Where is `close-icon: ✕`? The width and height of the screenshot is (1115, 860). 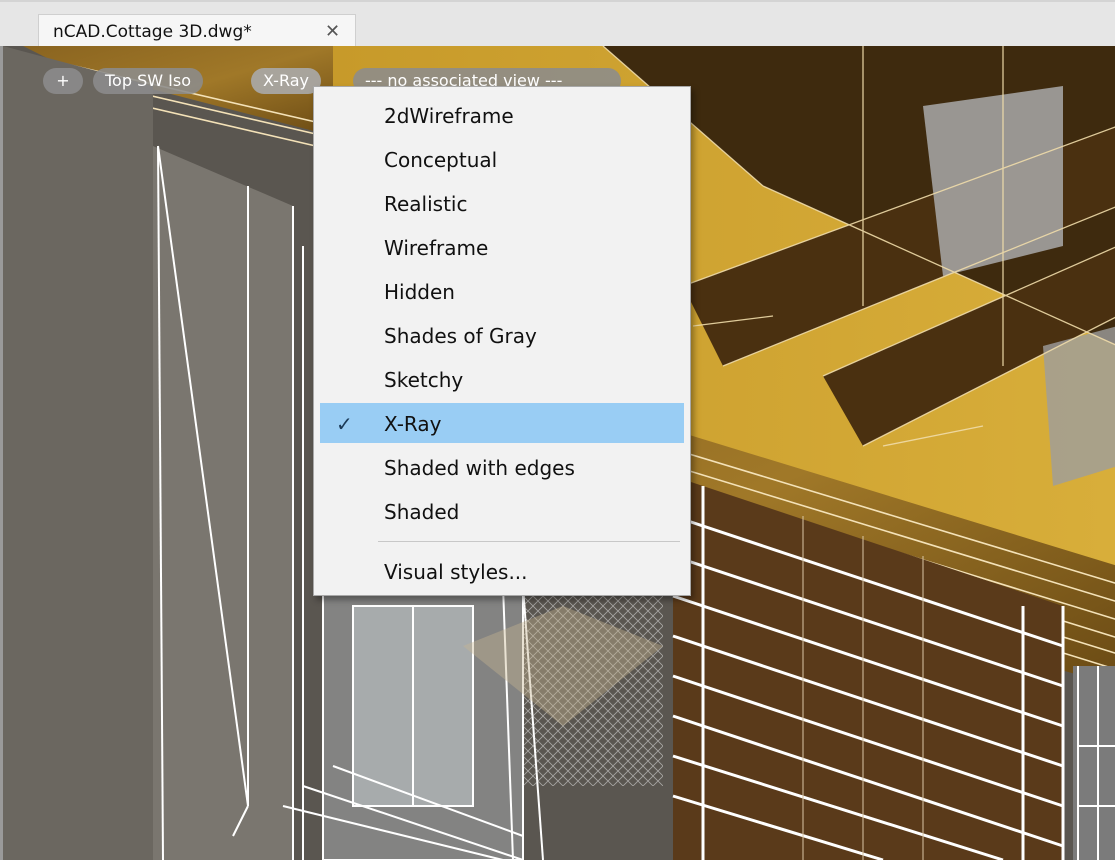 close-icon: ✕ is located at coordinates (332, 31).